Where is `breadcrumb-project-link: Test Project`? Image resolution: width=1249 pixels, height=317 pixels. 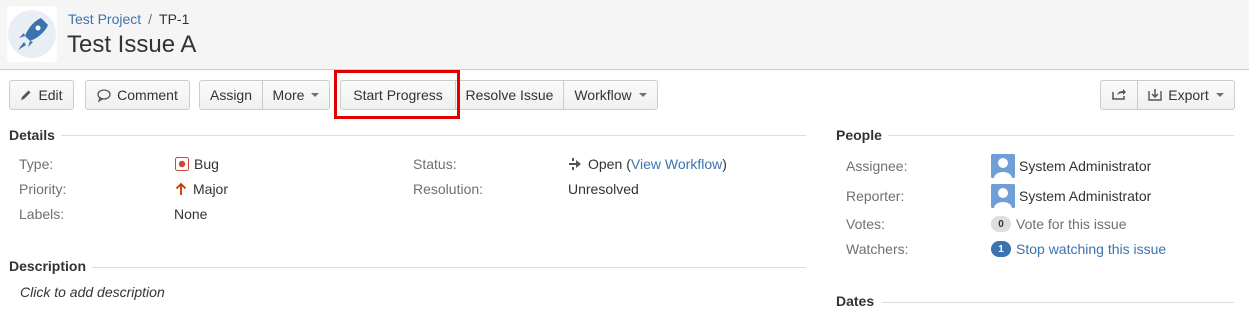 breadcrumb-project-link: Test Project is located at coordinates (104, 19).